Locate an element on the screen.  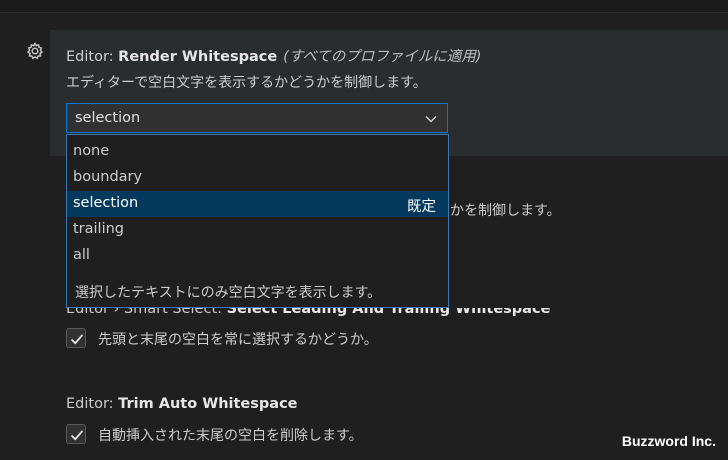
checkbox-label: 自動挿入された末尾の空白を削除します。 is located at coordinates (230, 436).